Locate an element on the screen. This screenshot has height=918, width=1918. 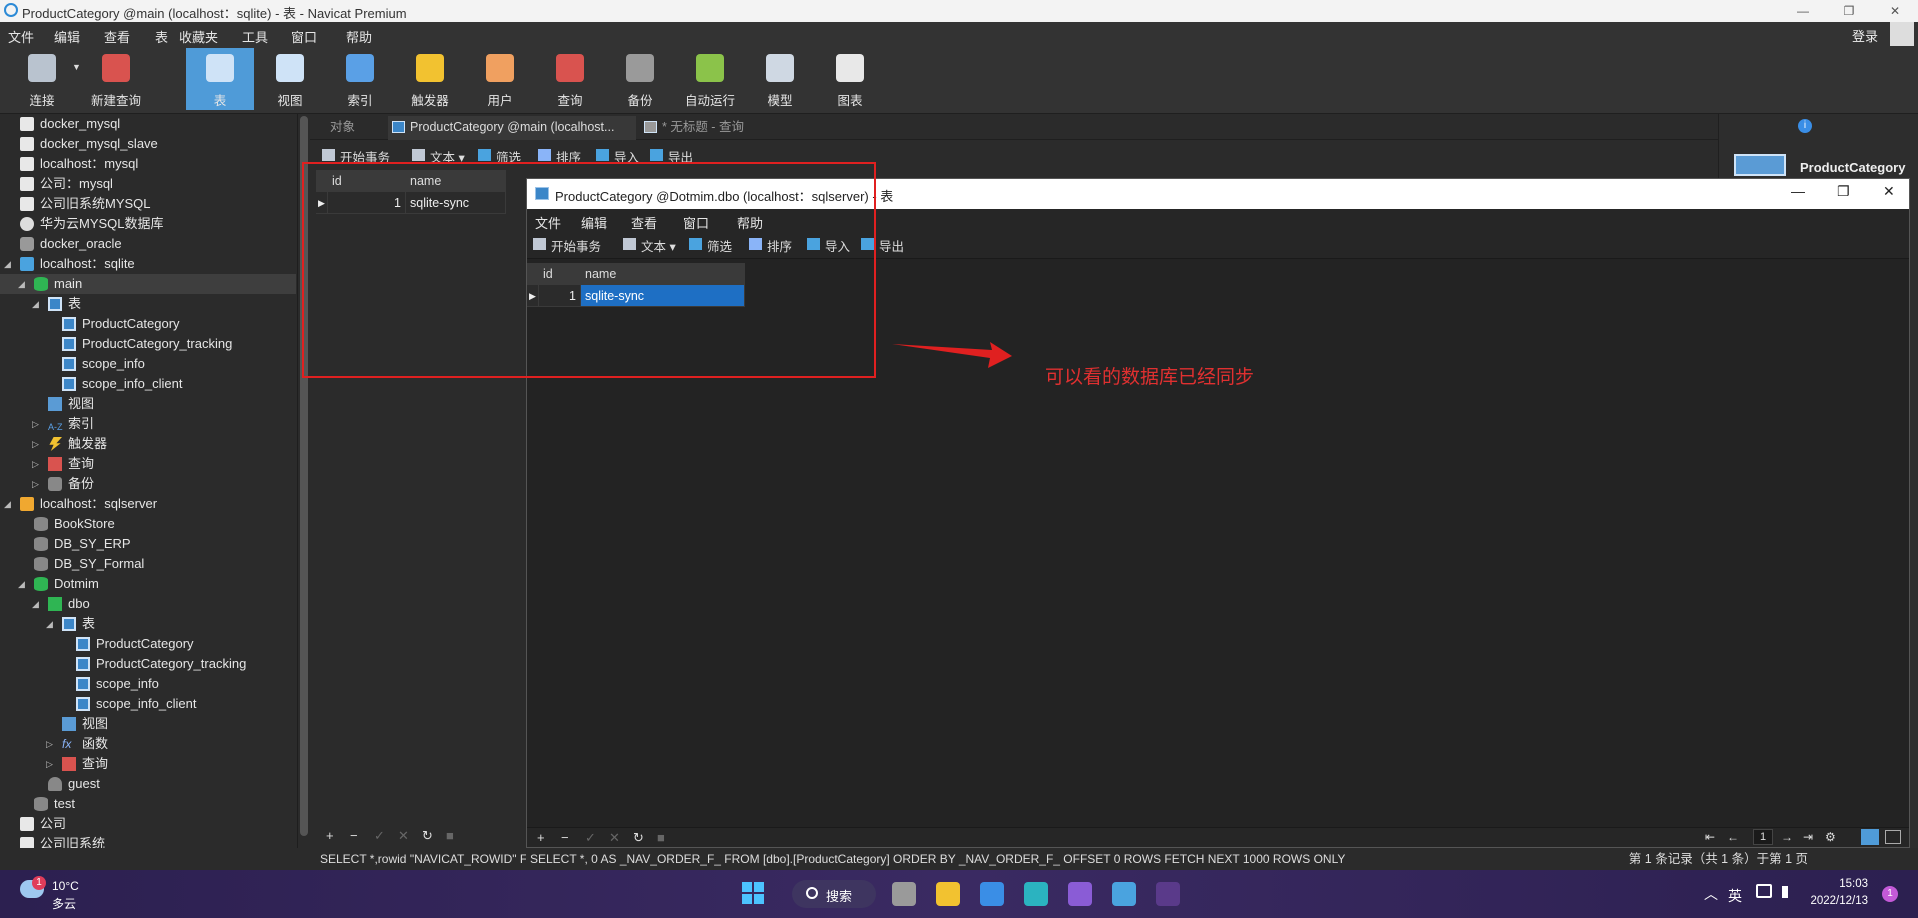
form-view-icon is located at coordinates (1893, 837).